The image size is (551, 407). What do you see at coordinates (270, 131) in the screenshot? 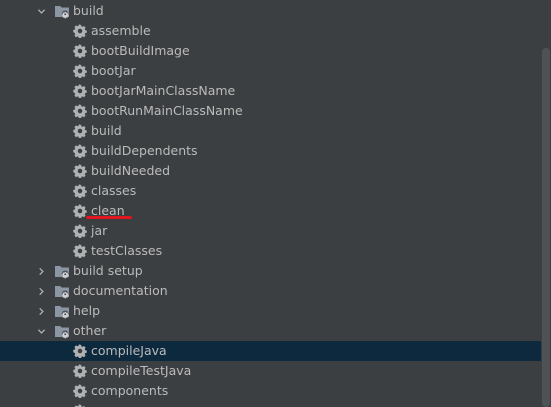
I see `tree-task-build: build` at bounding box center [270, 131].